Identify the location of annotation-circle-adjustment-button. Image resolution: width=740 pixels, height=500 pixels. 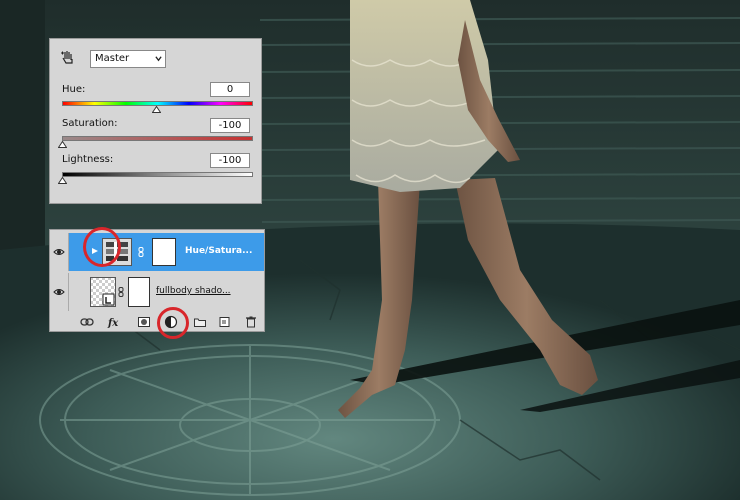
(173, 323).